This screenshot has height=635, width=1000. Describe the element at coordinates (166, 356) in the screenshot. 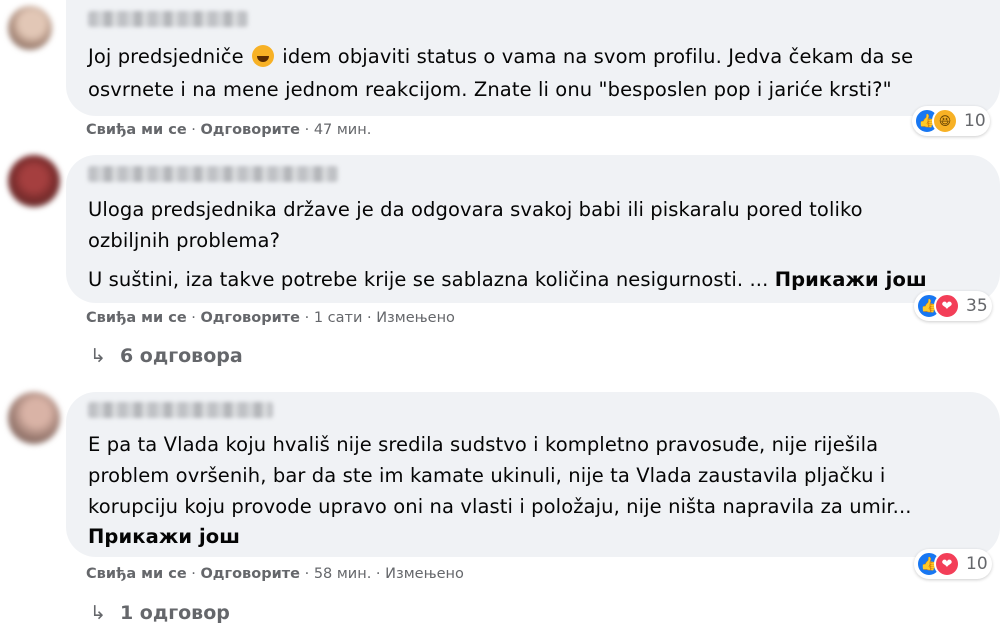

I see `view-replies-link: ↳ 6 одговора` at that location.